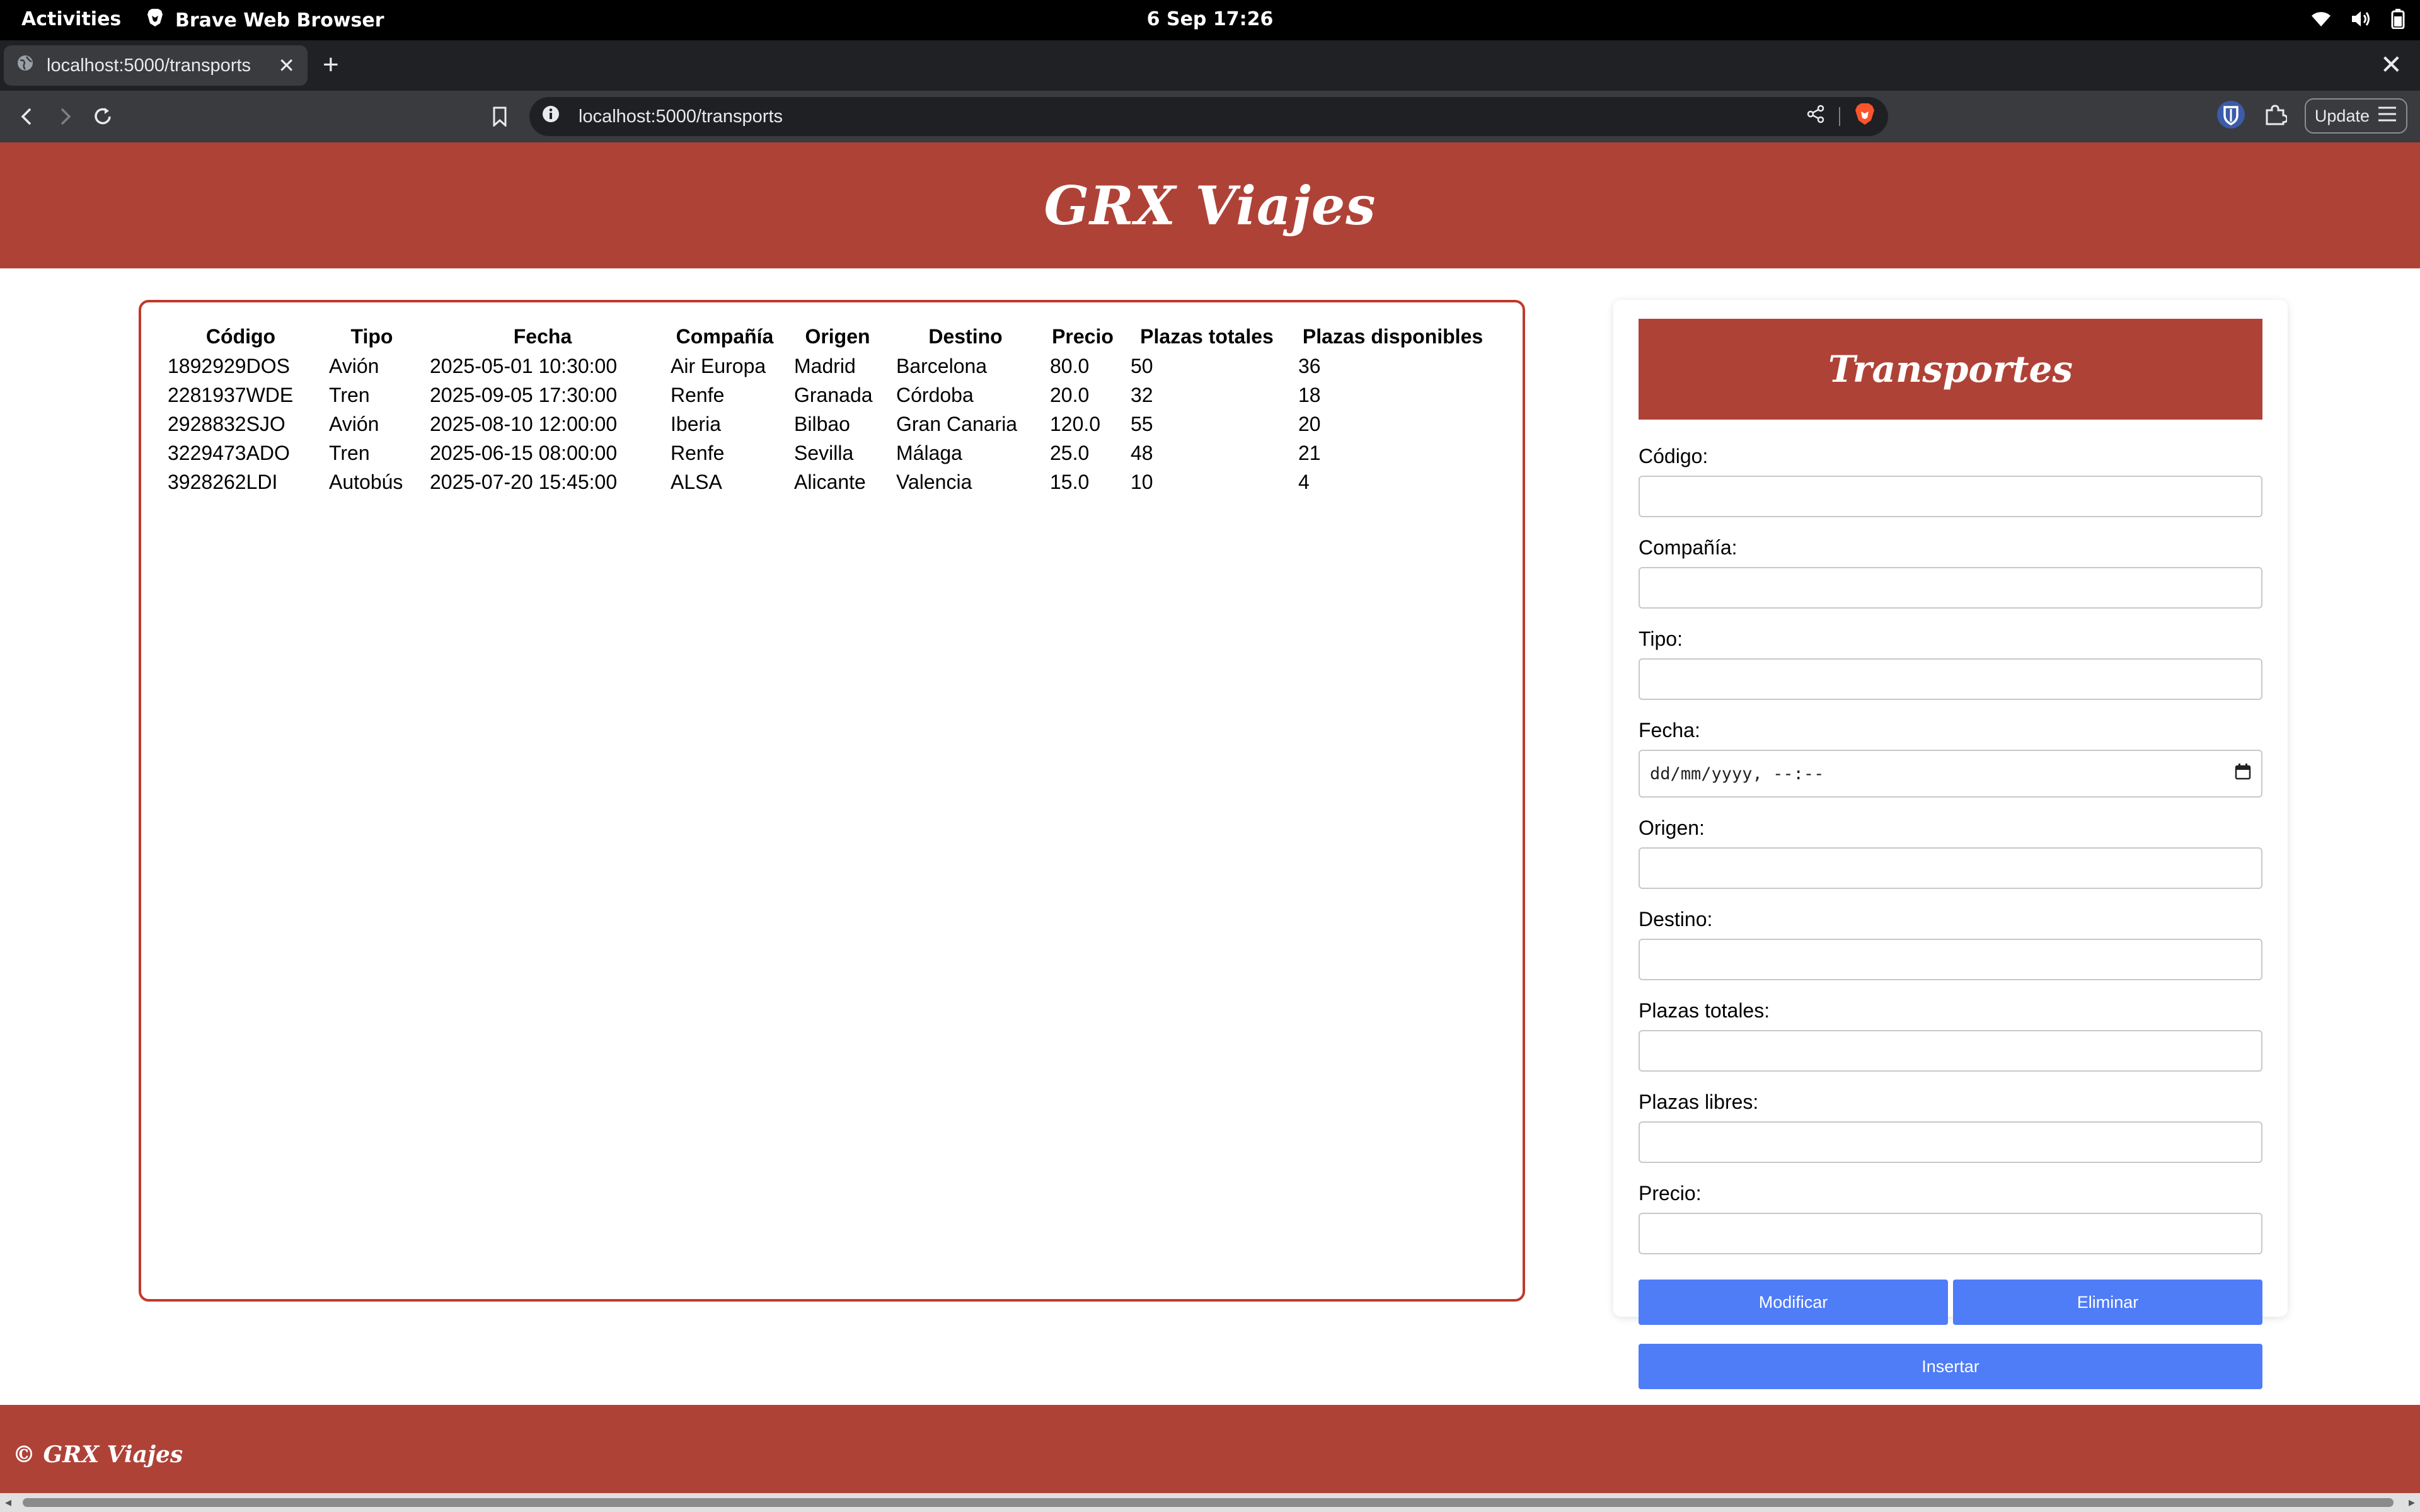 The height and width of the screenshot is (1512, 2420). I want to click on codigo-input, so click(1951, 496).